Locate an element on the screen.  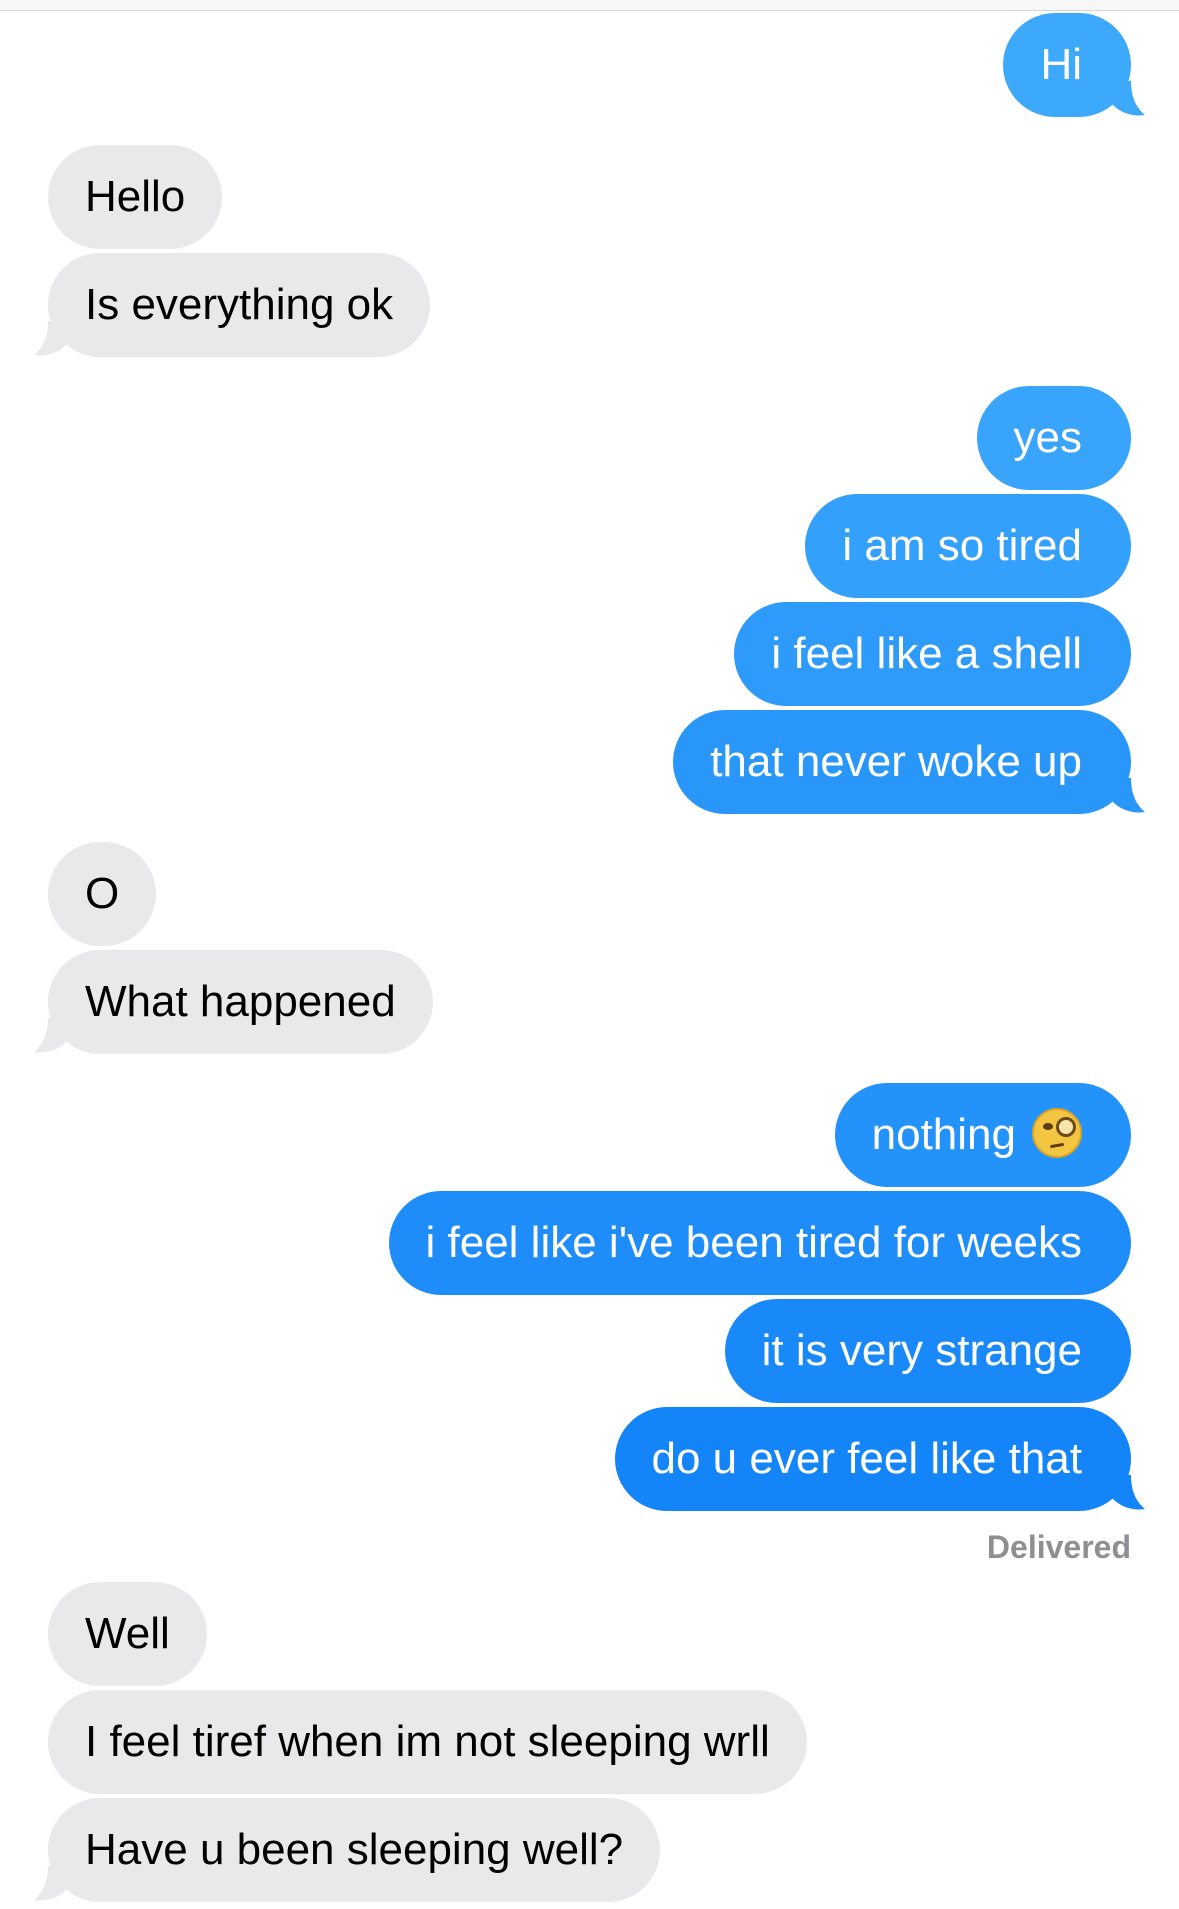
message-text: Have u been sleeping well? is located at coordinates (354, 1849).